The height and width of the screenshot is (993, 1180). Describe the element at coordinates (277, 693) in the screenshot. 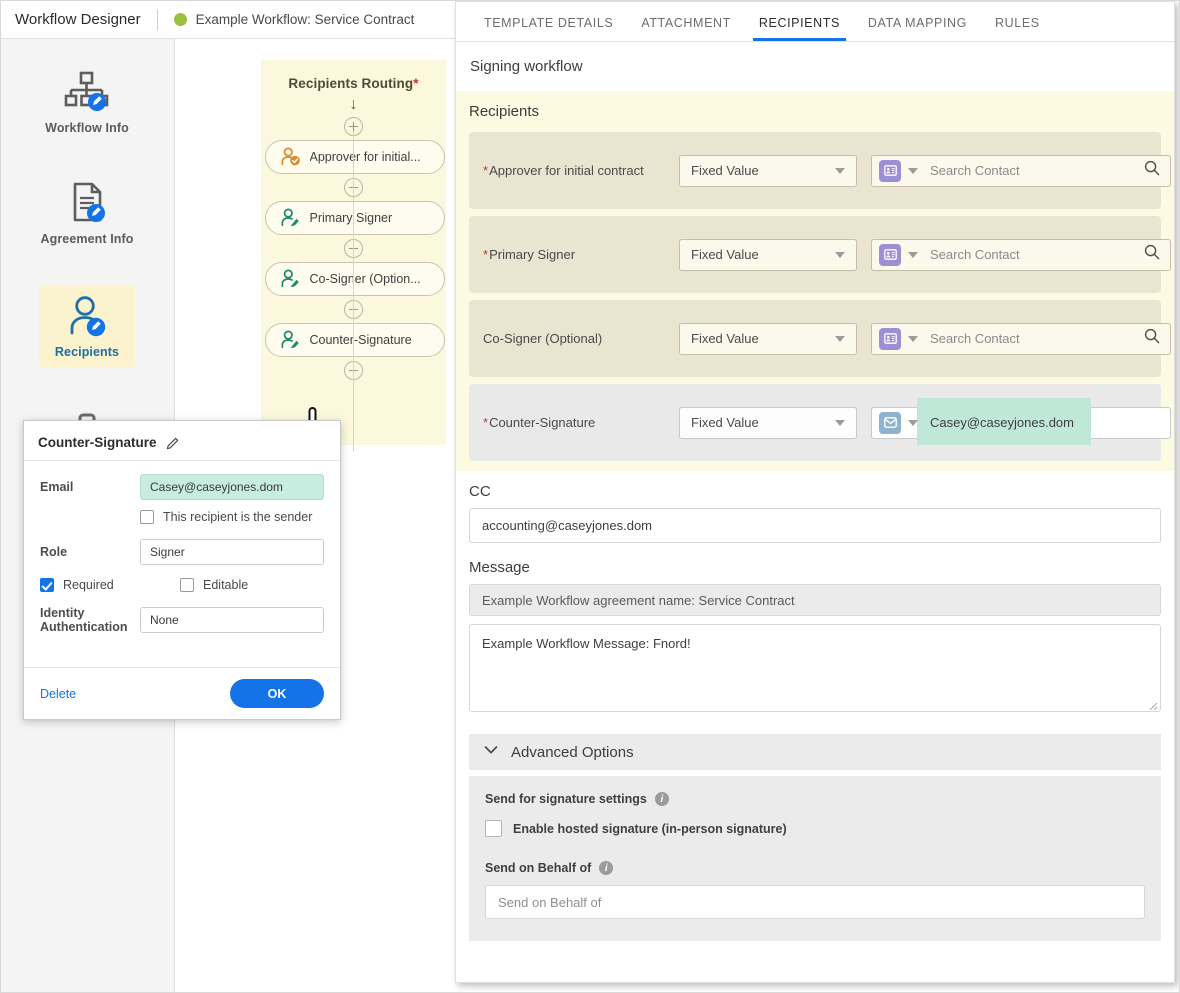

I see `ok-button: OK` at that location.